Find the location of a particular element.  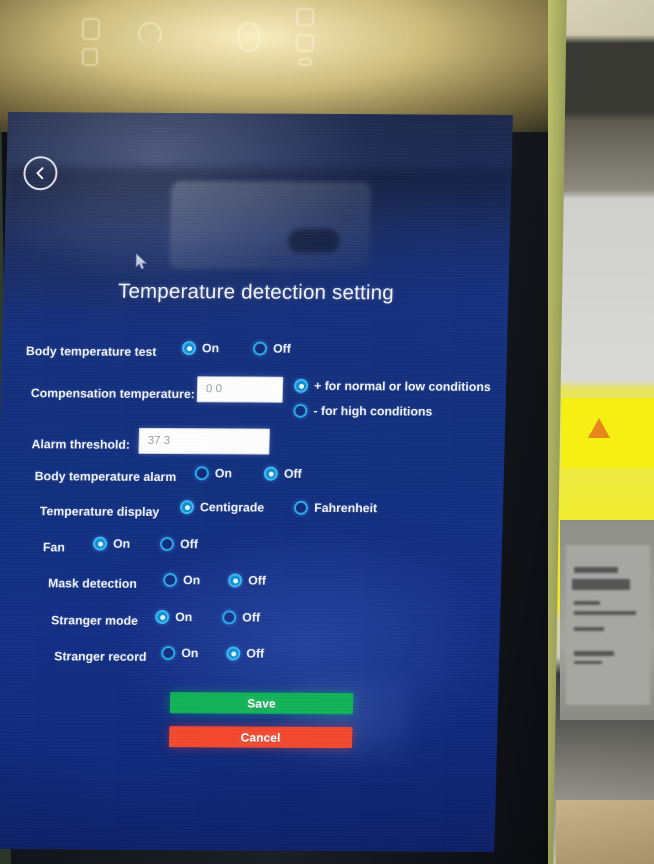

body-temperature-test-off-label: Off is located at coordinates (282, 348).